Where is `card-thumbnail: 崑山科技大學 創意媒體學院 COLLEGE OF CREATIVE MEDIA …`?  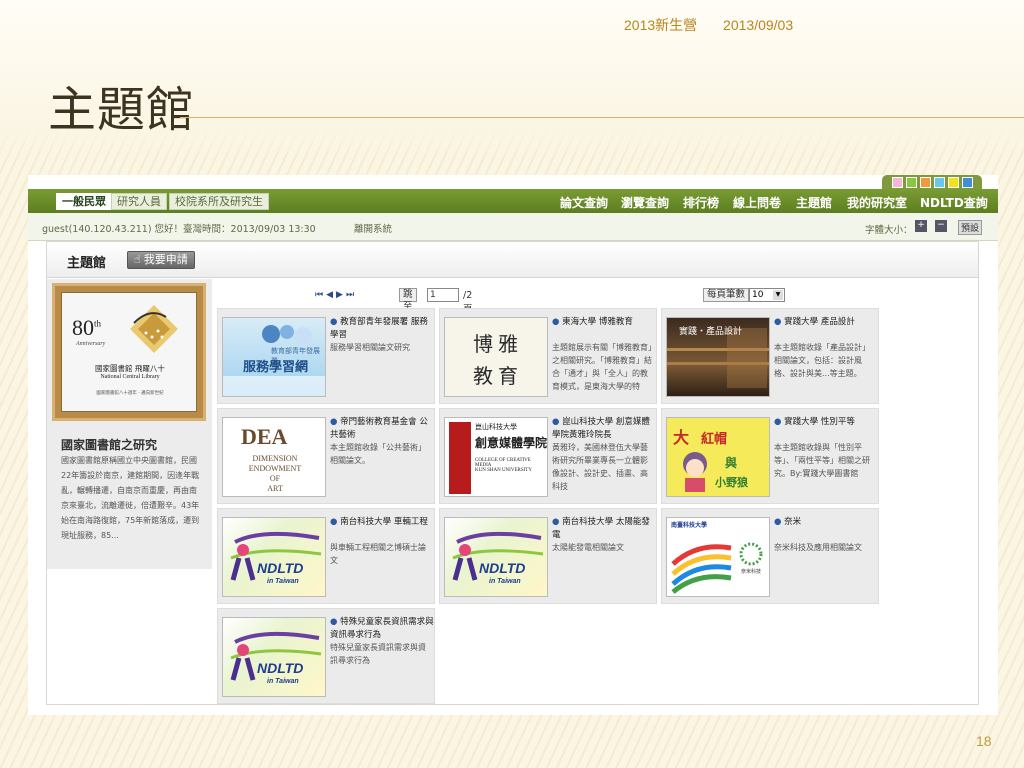
card-thumbnail: 崑山科技大學 創意媒體學院 COLLEGE OF CREATIVE MEDIA … is located at coordinates (496, 457).